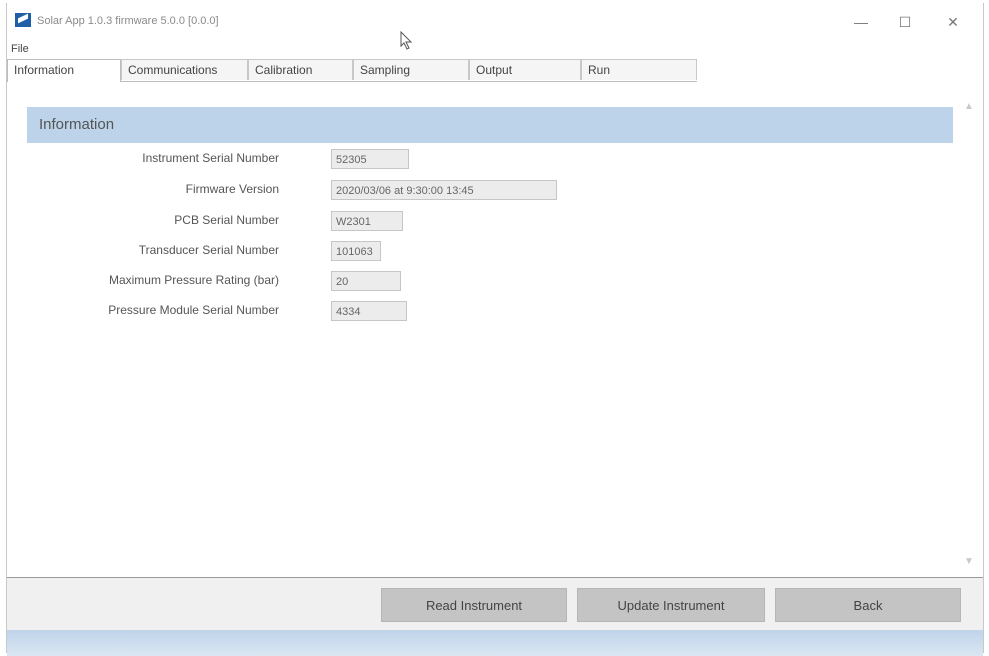  Describe the element at coordinates (411, 69) in the screenshot. I see `tab-sampling: Sampling` at that location.